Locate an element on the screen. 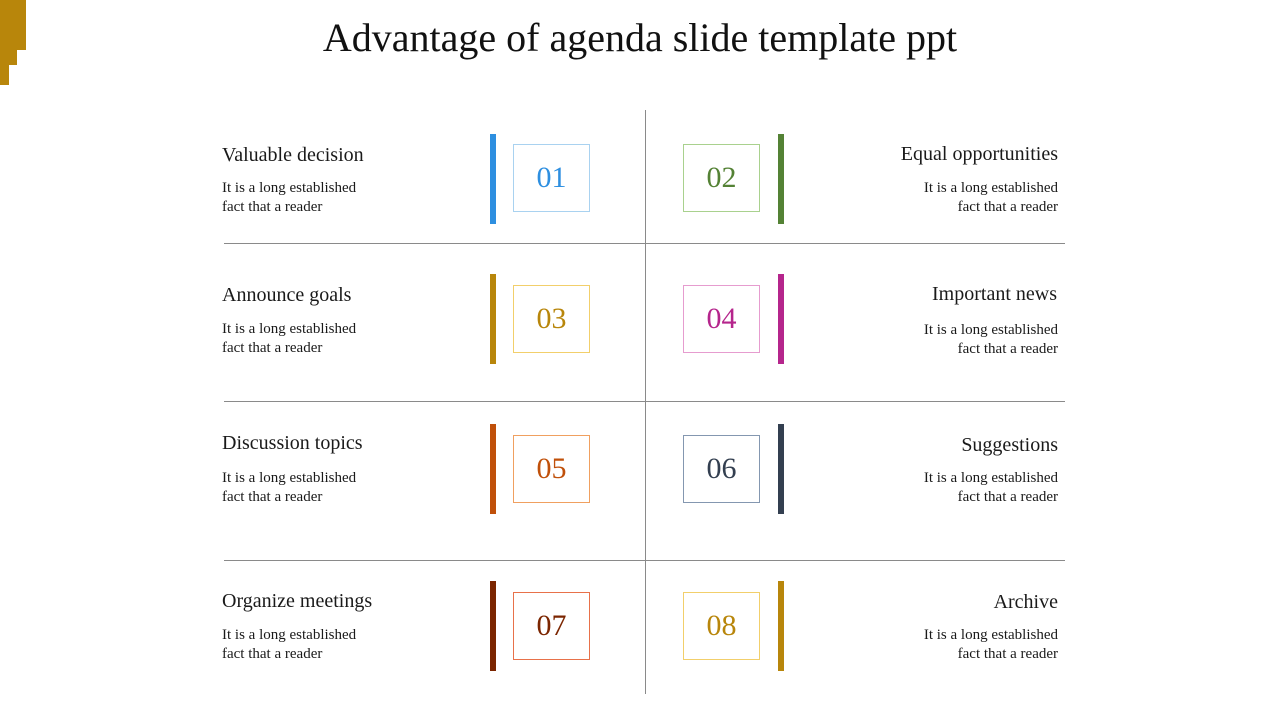 The width and height of the screenshot is (1280, 720). item-heading: Important news is located at coordinates (994, 294).